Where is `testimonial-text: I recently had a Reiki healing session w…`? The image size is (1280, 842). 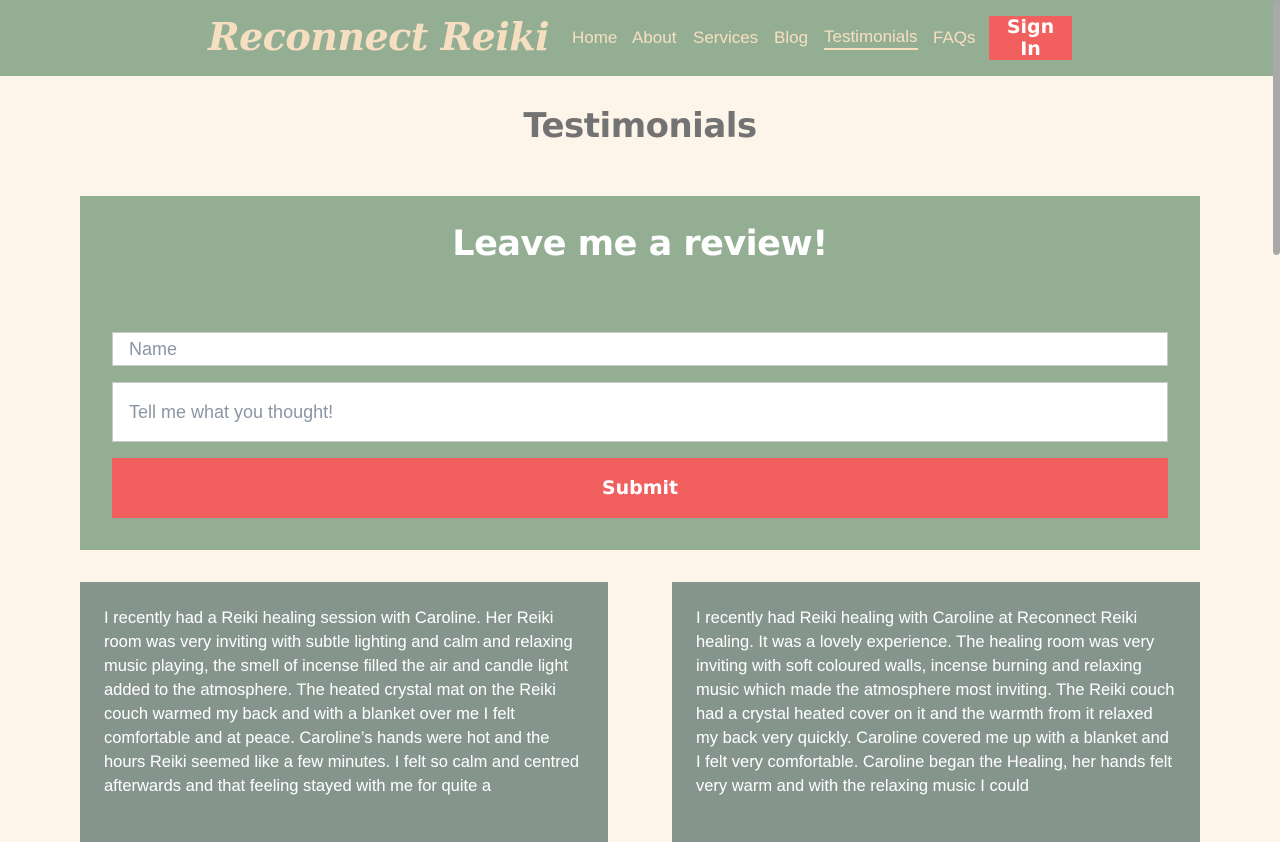
testimonial-text: I recently had a Reiki healing session w… is located at coordinates (342, 702).